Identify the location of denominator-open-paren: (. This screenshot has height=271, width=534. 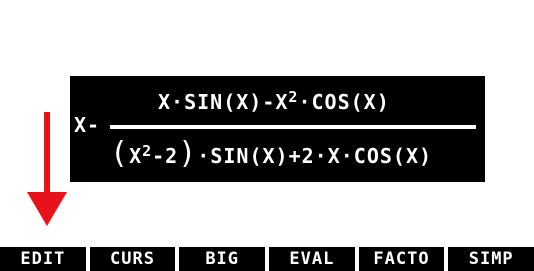
(120, 153).